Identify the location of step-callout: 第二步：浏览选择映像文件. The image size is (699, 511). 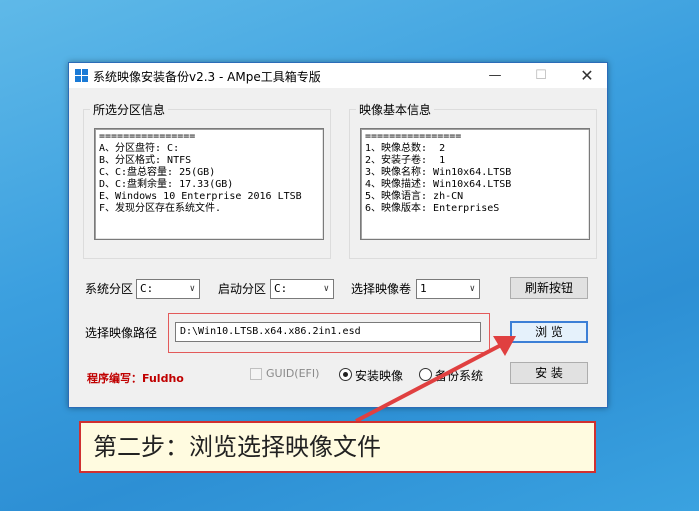
(337, 447).